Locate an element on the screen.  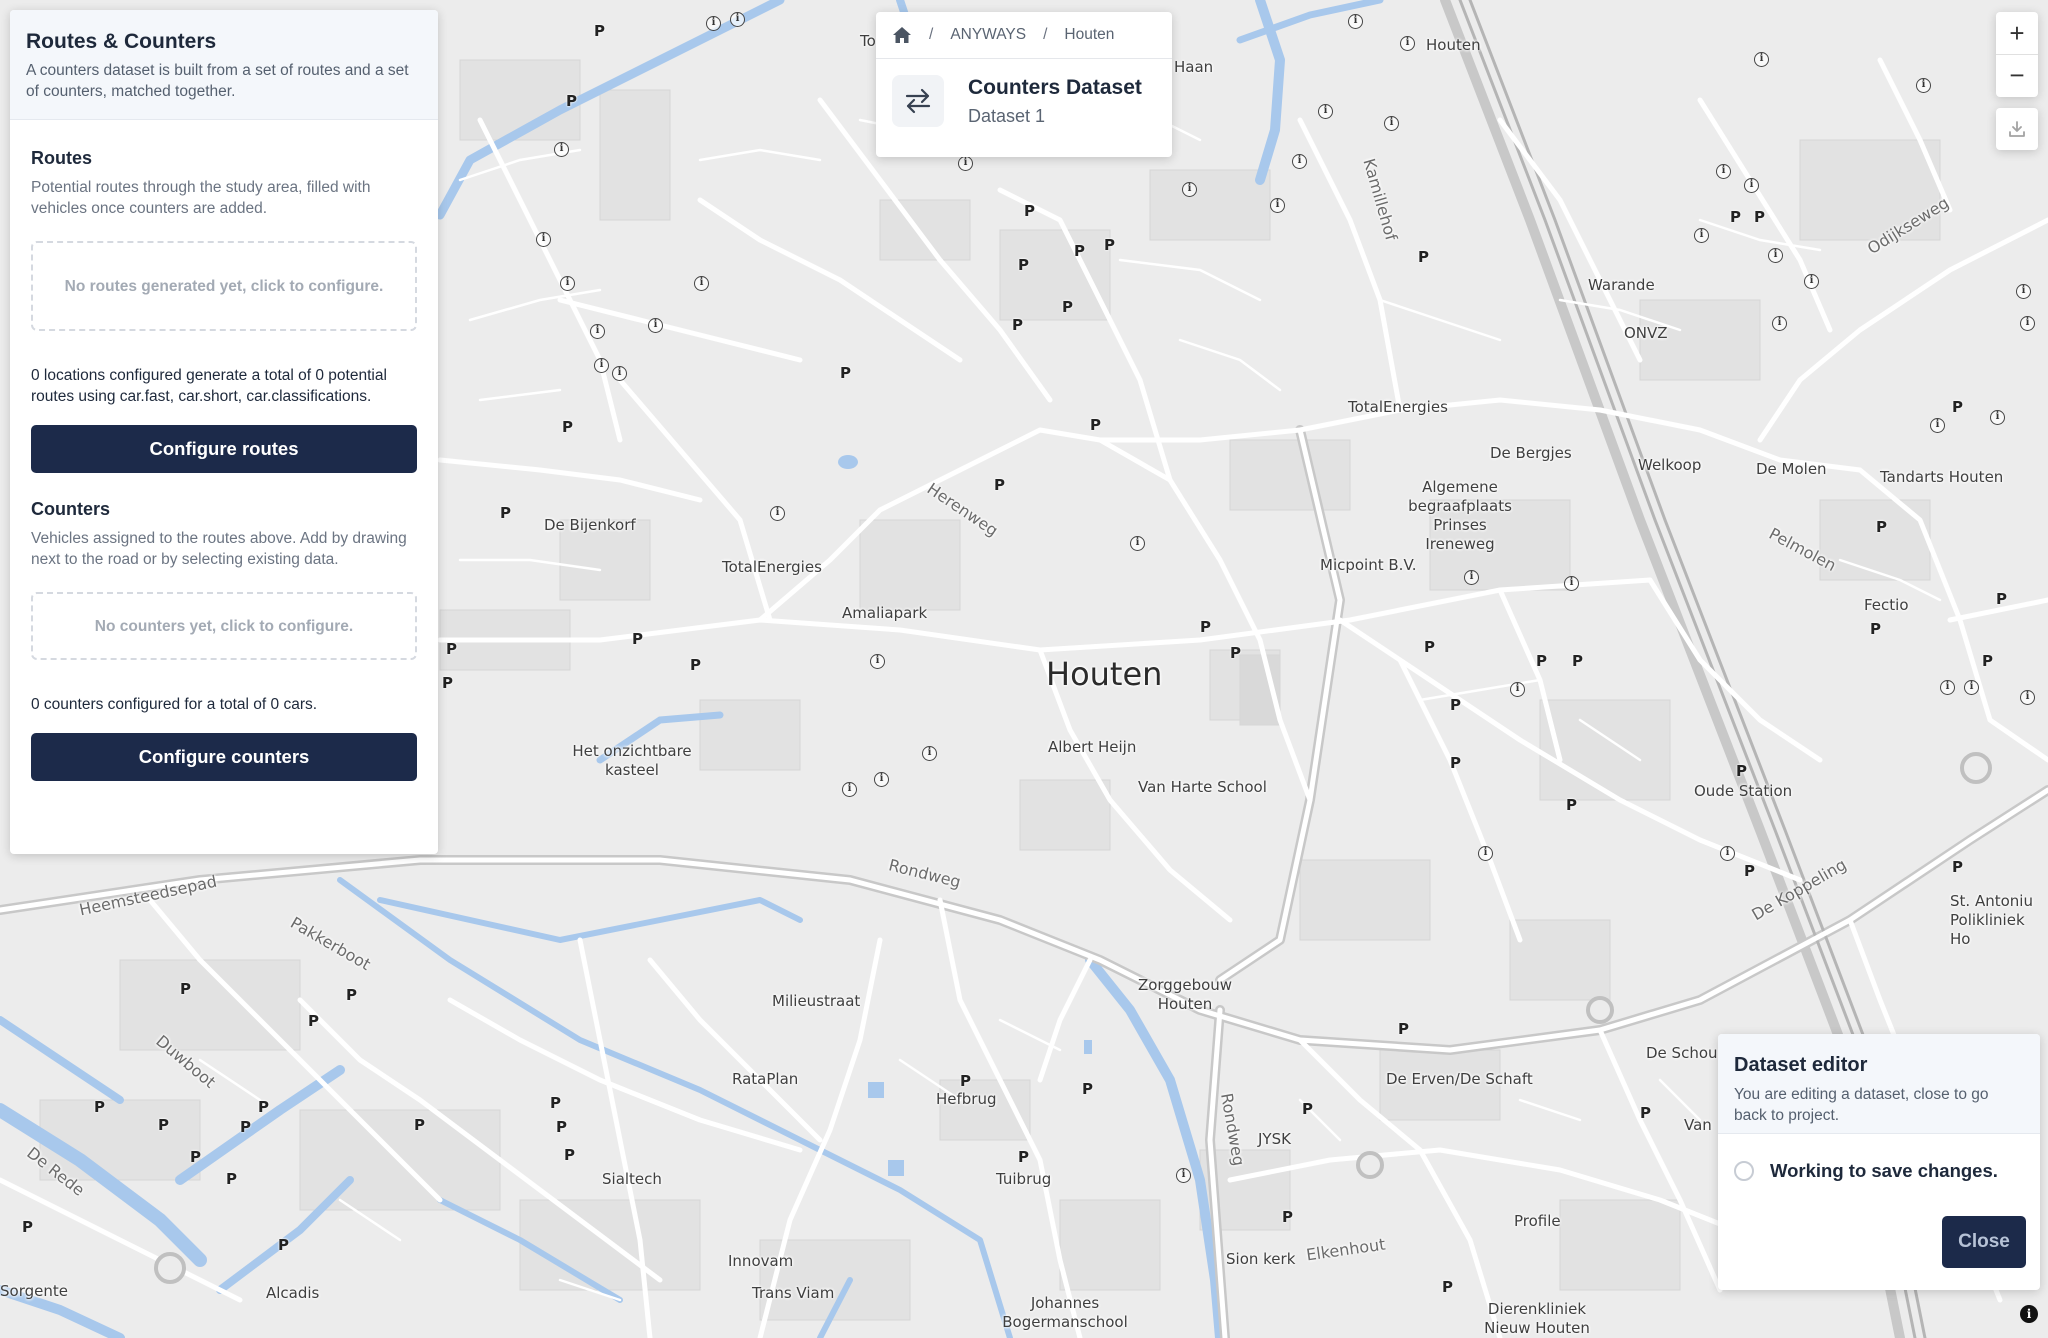
zoom-controls: + − is located at coordinates (2017, 54).